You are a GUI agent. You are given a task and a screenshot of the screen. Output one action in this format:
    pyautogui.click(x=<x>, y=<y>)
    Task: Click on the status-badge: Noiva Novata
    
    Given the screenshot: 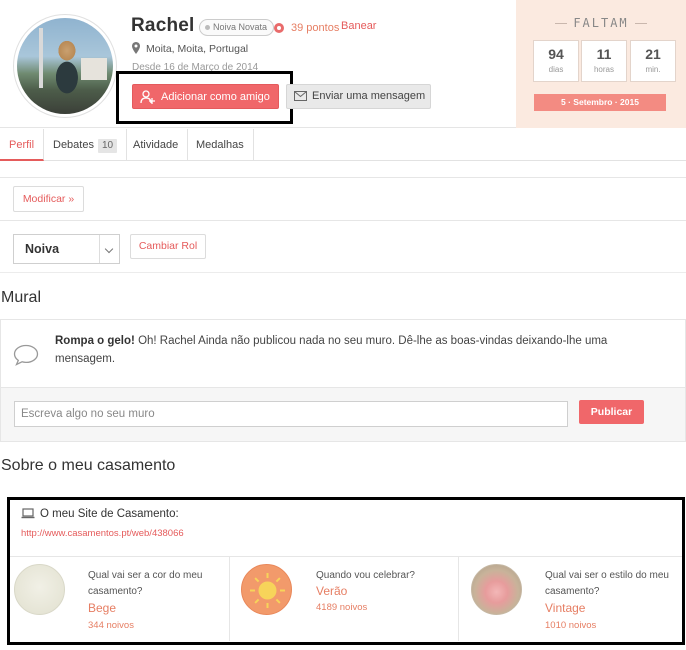 What is the action you would take?
    pyautogui.click(x=237, y=27)
    